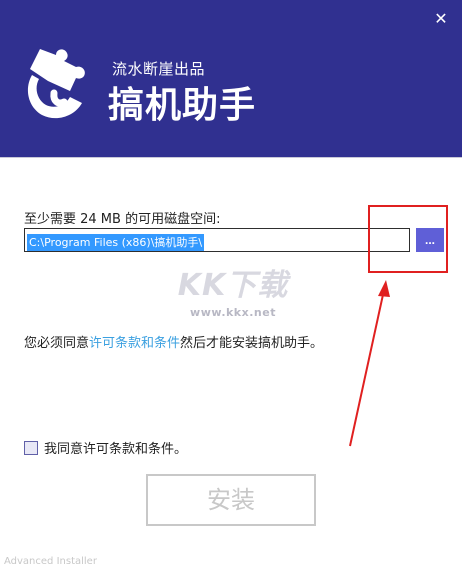 This screenshot has width=462, height=573. Describe the element at coordinates (231, 500) in the screenshot. I see `install-button: 安装` at that location.